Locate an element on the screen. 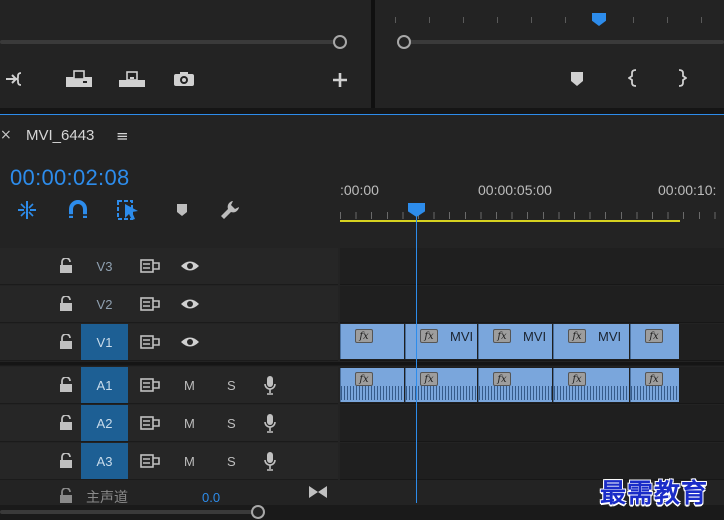 The width and height of the screenshot is (724, 520). time-ruler is located at coordinates (532, 215).